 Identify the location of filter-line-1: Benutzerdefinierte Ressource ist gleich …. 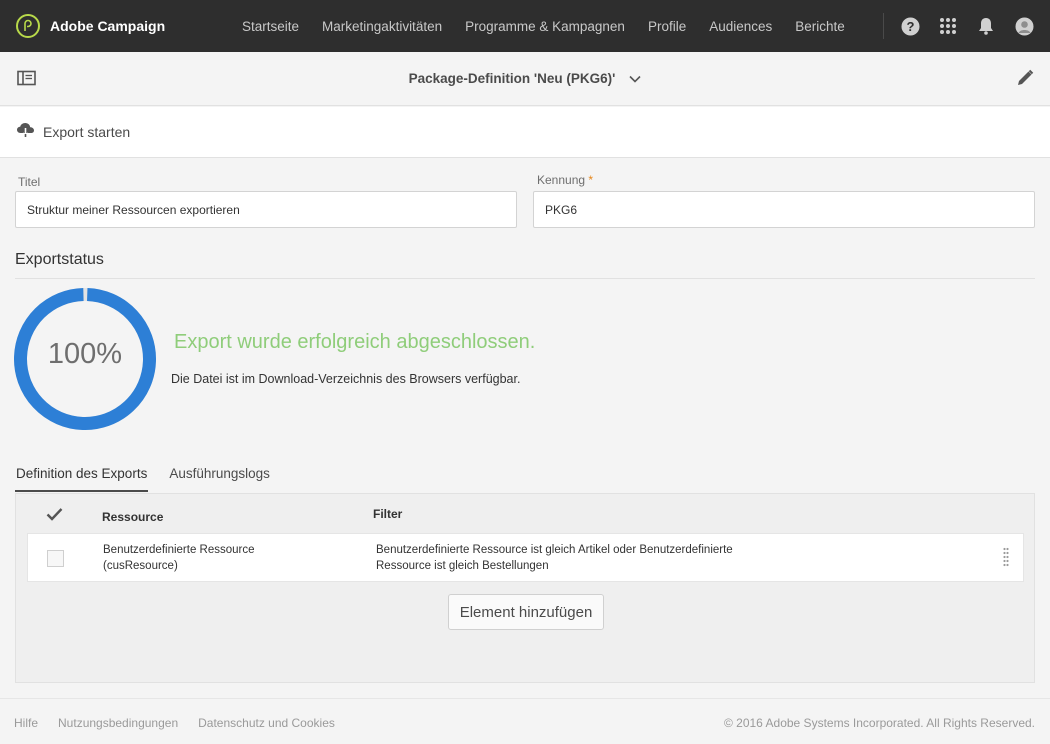
(554, 550).